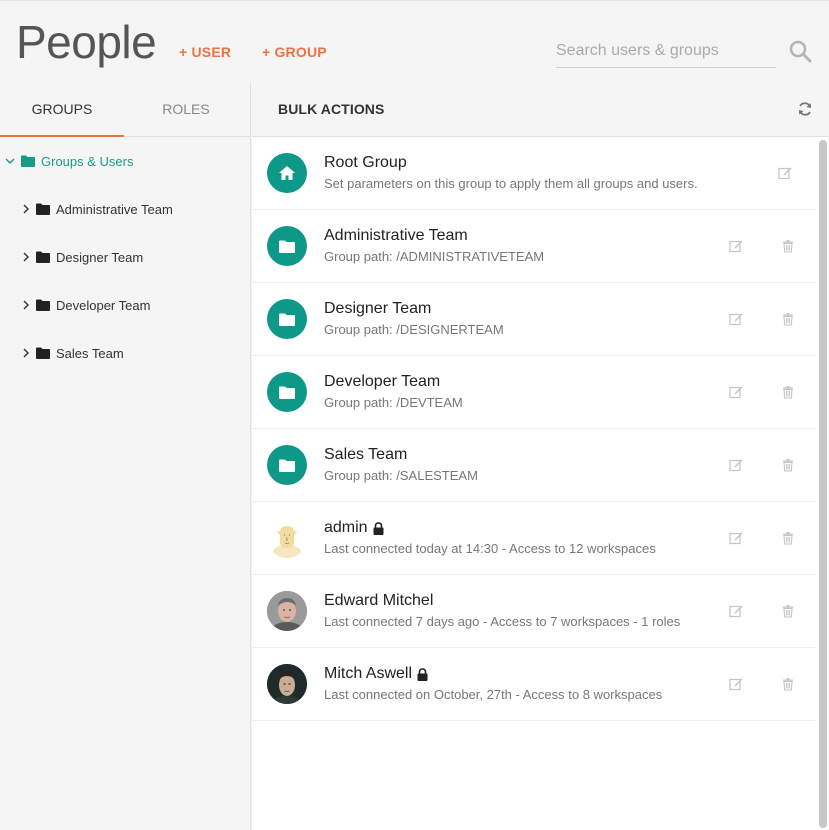 This screenshot has height=830, width=829. What do you see at coordinates (805, 109) in the screenshot?
I see `refresh-icon` at bounding box center [805, 109].